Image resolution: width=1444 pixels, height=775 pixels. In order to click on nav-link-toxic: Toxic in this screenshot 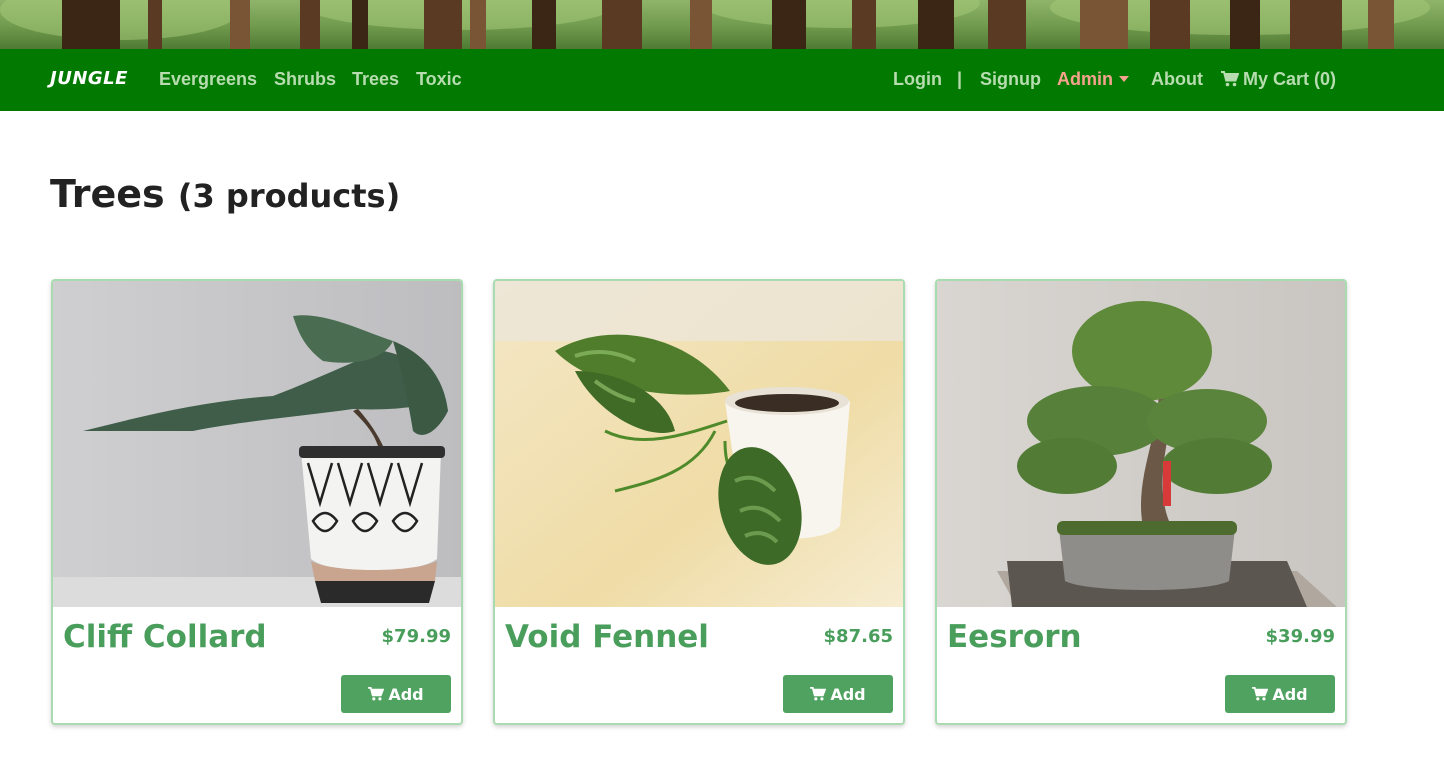, I will do `click(439, 79)`.